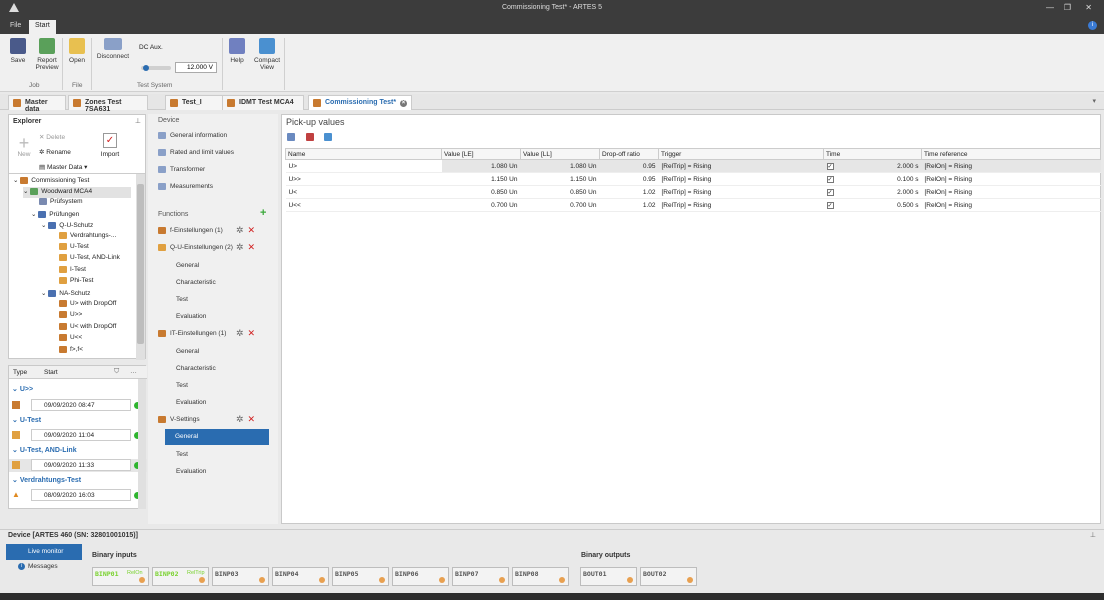 The height and width of the screenshot is (600, 1104). Describe the element at coordinates (360, 102) in the screenshot. I see `tab-commissioning-test: Commissioning Test* ×` at that location.